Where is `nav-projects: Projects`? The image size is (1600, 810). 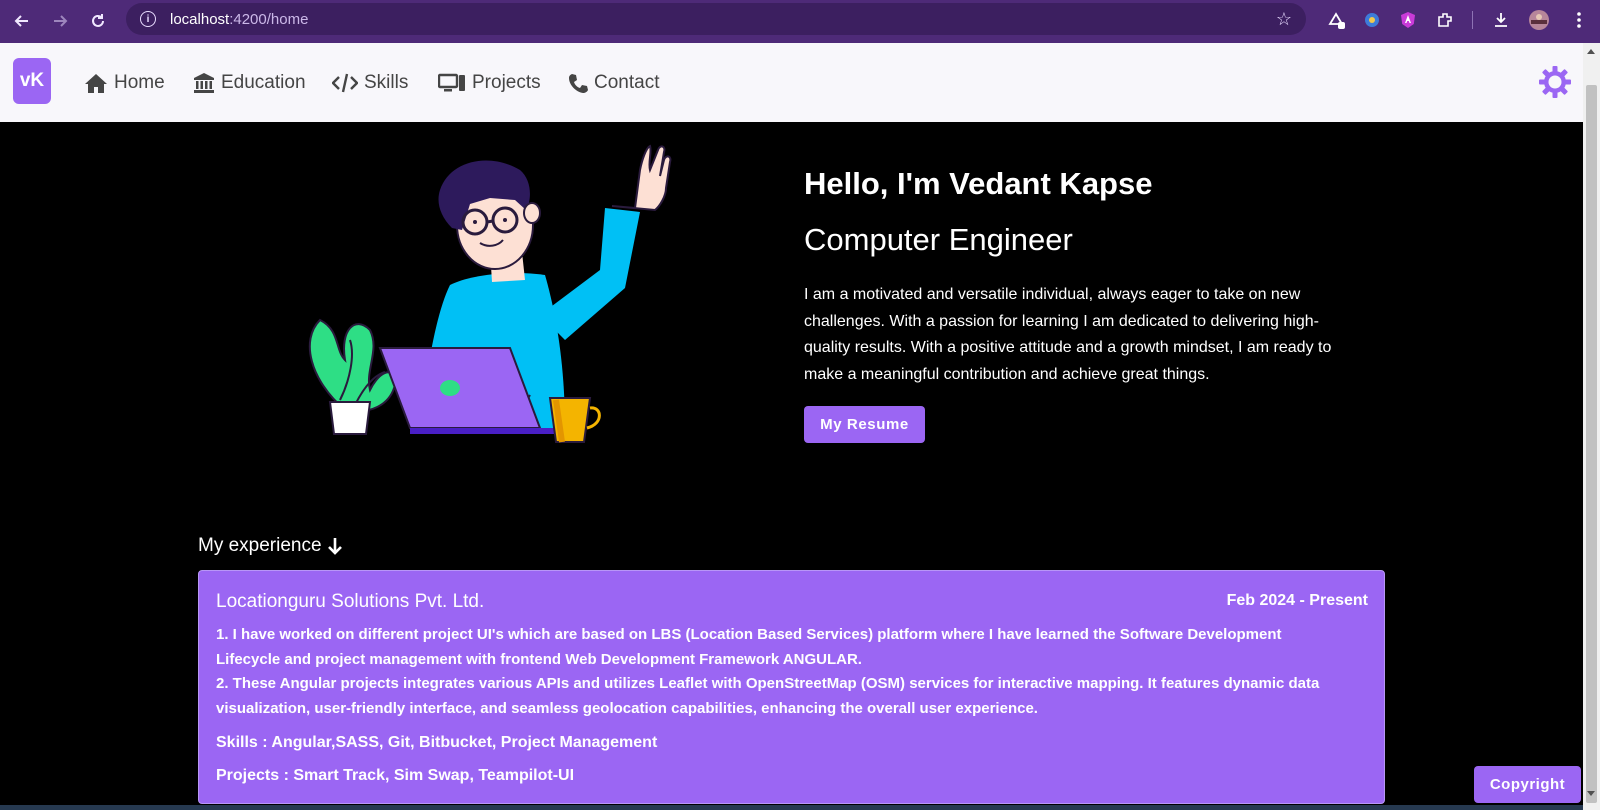
nav-projects: Projects is located at coordinates (489, 83).